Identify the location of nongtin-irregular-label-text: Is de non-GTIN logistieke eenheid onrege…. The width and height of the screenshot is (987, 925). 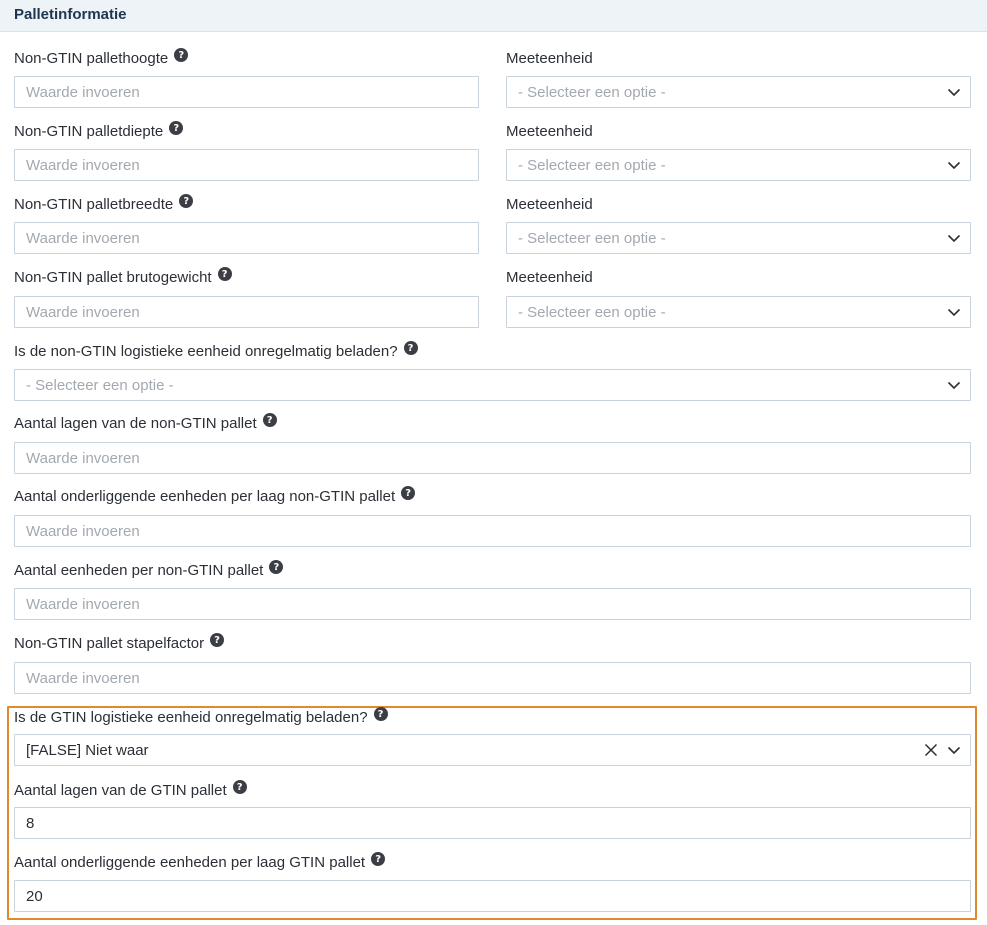
(206, 351).